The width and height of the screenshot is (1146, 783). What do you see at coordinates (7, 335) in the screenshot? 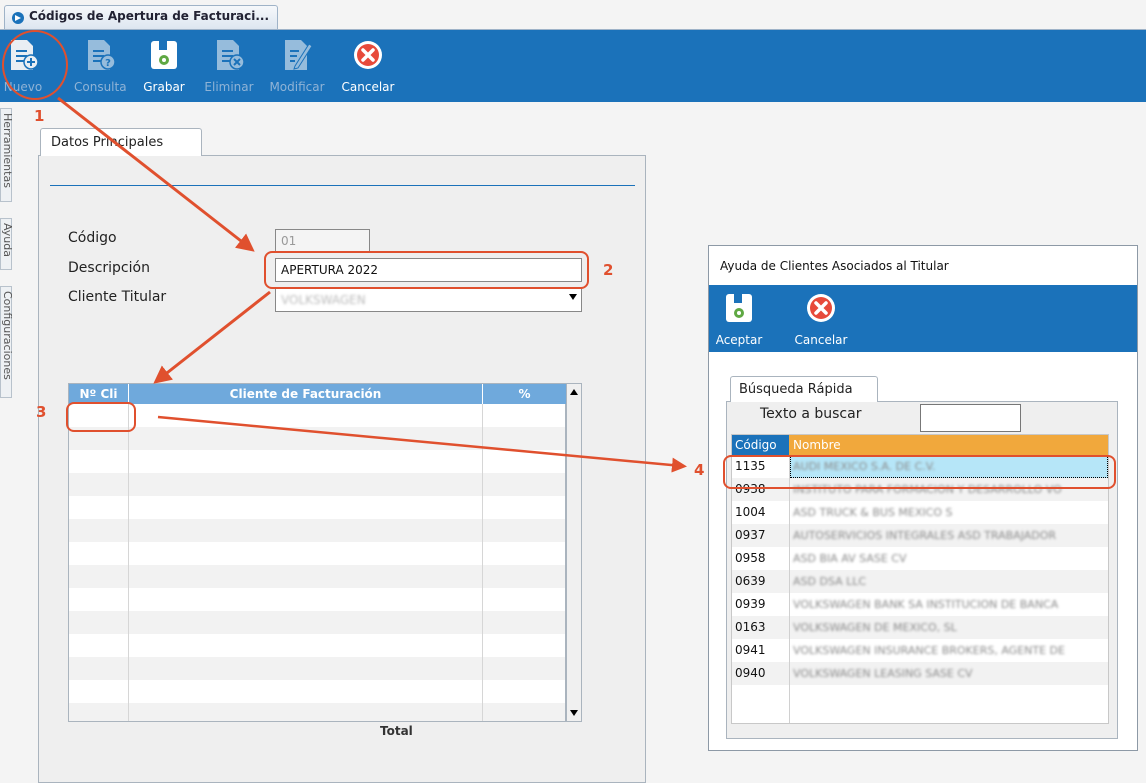
I see `side-tab-settings-label: Configuraciones` at bounding box center [7, 335].